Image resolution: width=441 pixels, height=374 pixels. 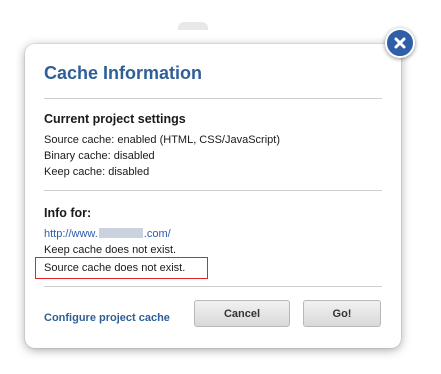 What do you see at coordinates (107, 318) in the screenshot?
I see `configure-project-cache-link: Configure project cache` at bounding box center [107, 318].